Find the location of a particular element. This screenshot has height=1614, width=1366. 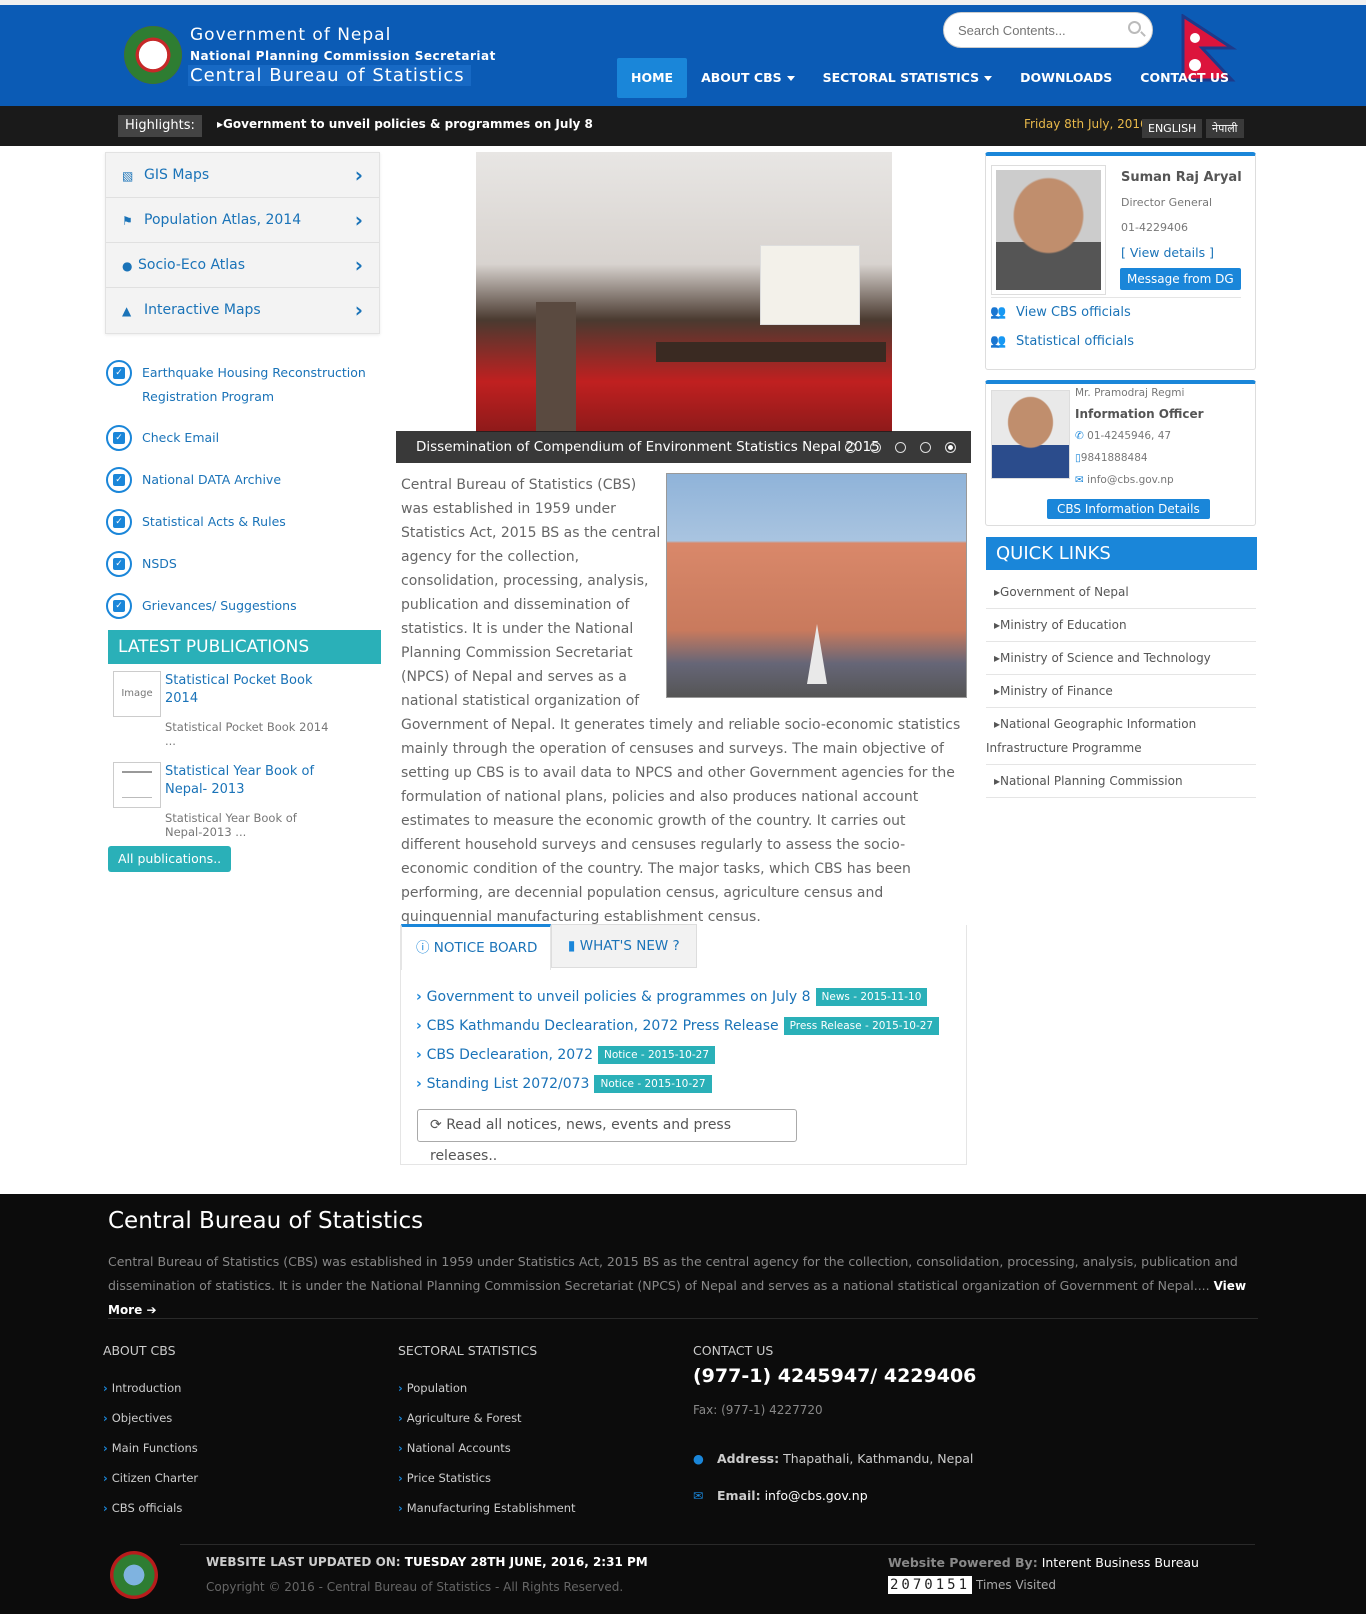

nav-about-cbs: ABOUT CBS is located at coordinates (748, 78).